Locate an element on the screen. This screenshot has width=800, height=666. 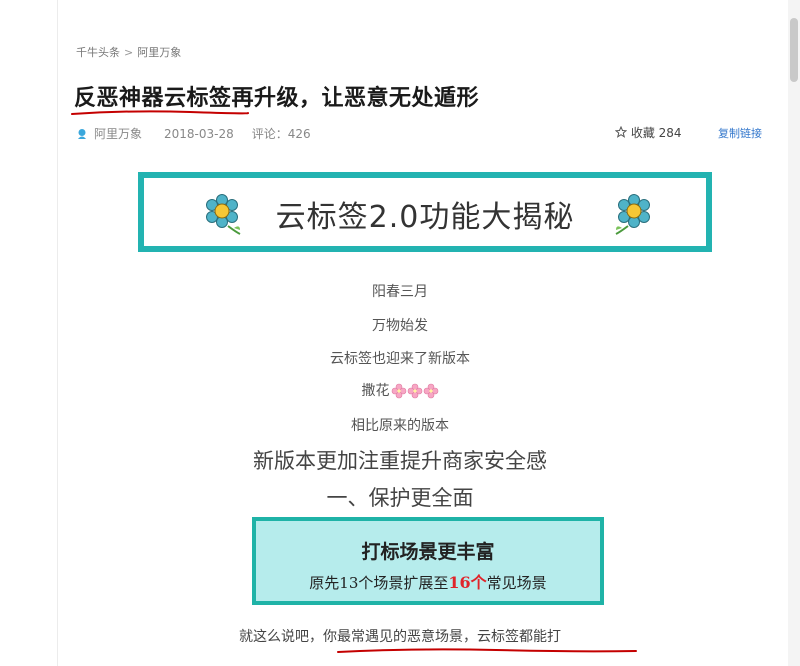
publish-date: 2018-03-28 is located at coordinates (199, 133).